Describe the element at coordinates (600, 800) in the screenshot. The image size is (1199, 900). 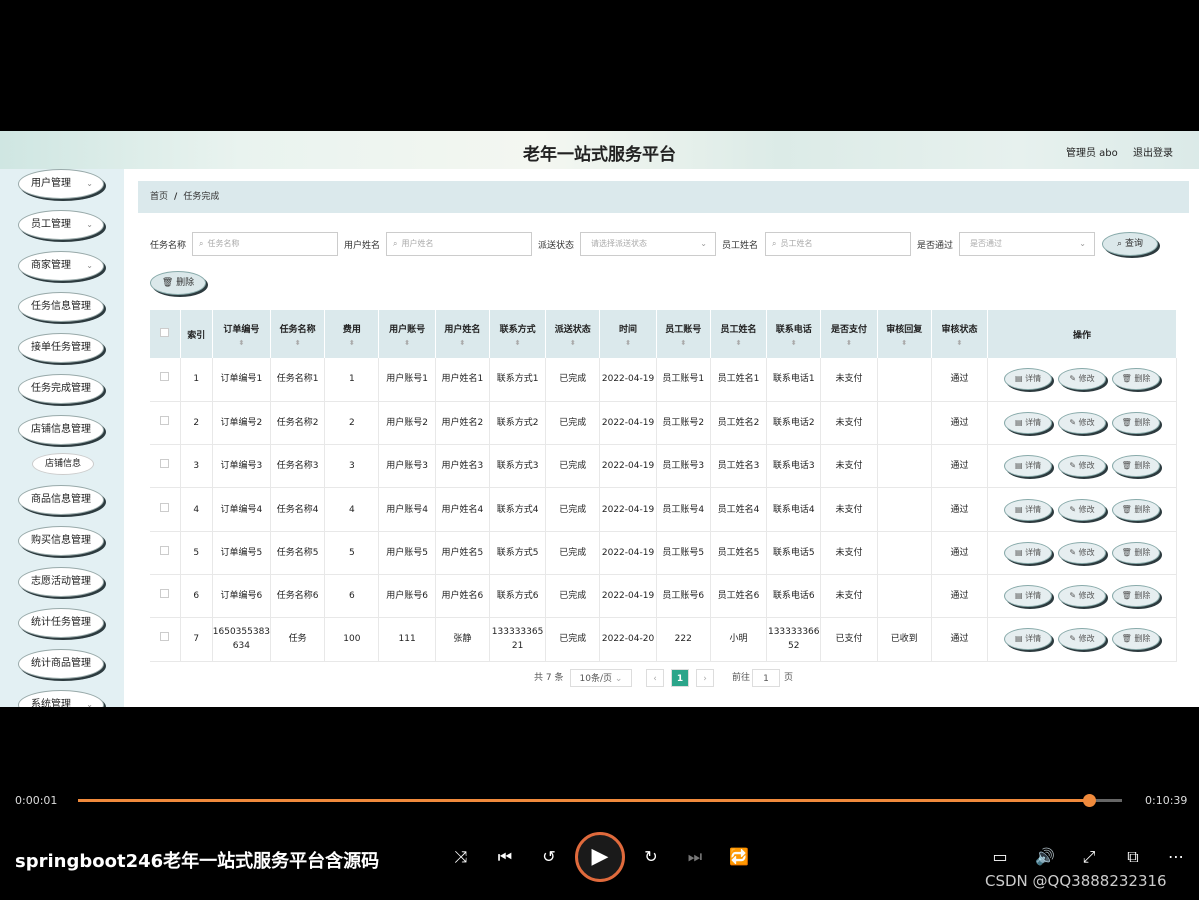
I see `progress-track` at that location.